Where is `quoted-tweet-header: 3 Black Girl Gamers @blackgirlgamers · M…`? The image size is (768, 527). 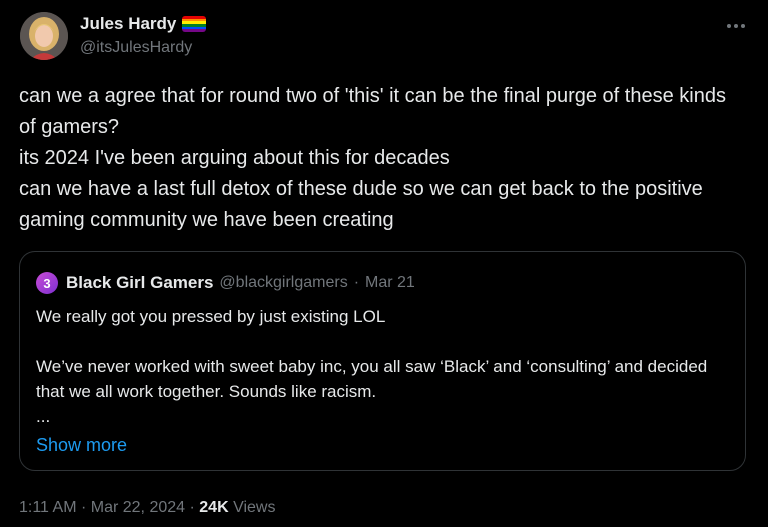
quoted-tweet-header: 3 Black Girl Gamers @blackgirlgamers · M… is located at coordinates (225, 283).